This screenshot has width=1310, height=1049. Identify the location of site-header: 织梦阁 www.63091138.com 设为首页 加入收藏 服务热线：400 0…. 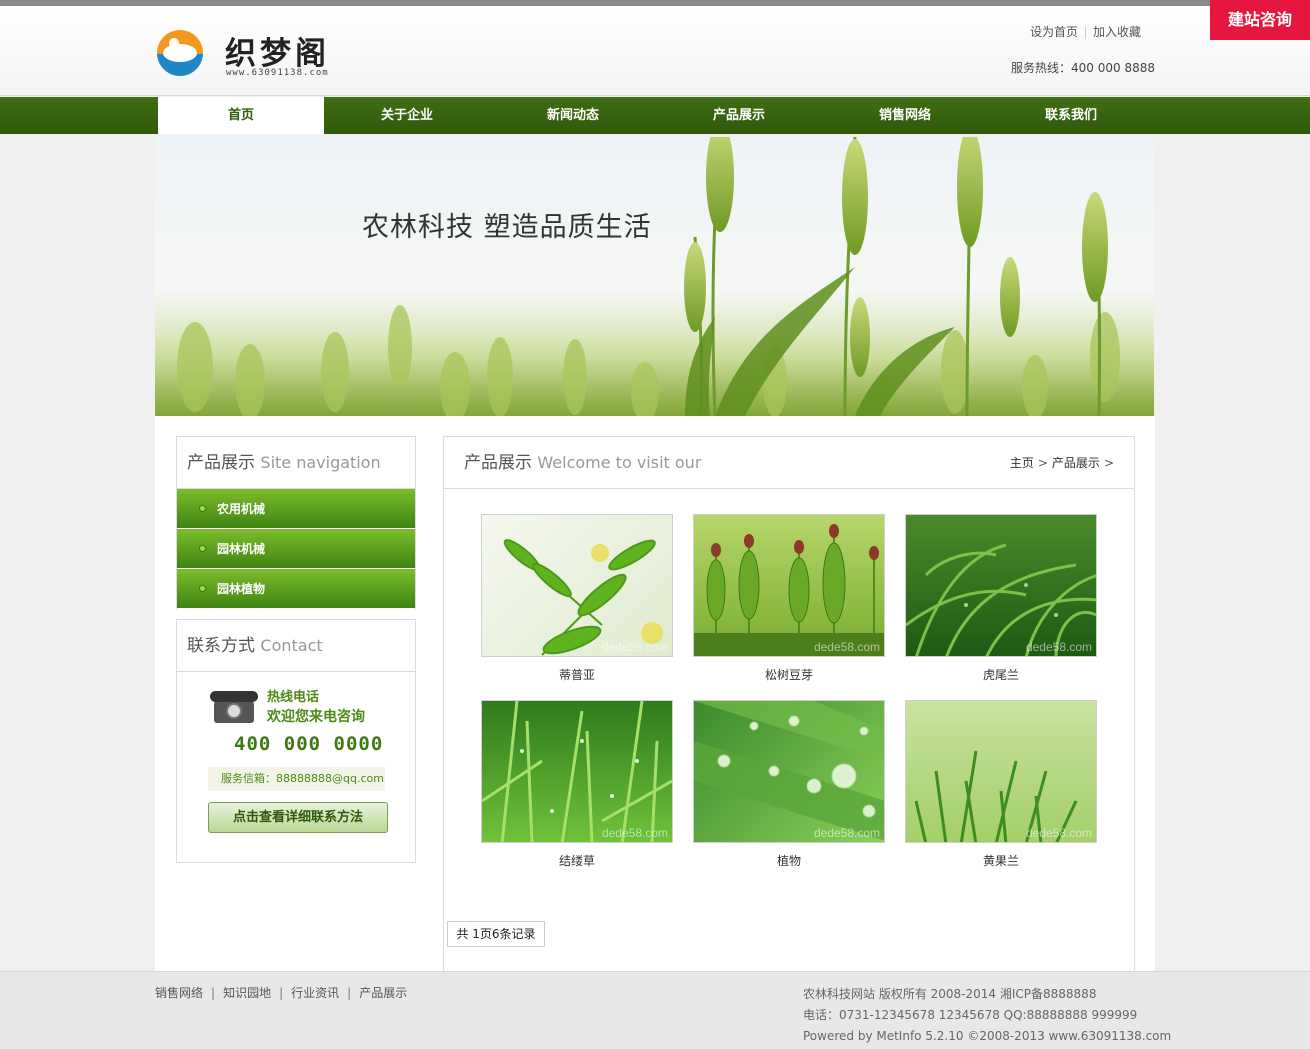
(655, 51).